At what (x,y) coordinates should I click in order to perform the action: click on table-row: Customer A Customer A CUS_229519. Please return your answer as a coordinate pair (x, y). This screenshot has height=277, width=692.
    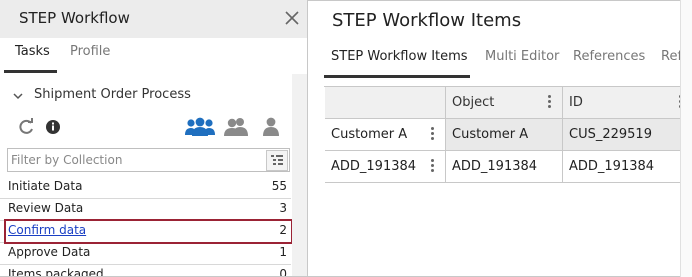
    Looking at the image, I should click on (508, 135).